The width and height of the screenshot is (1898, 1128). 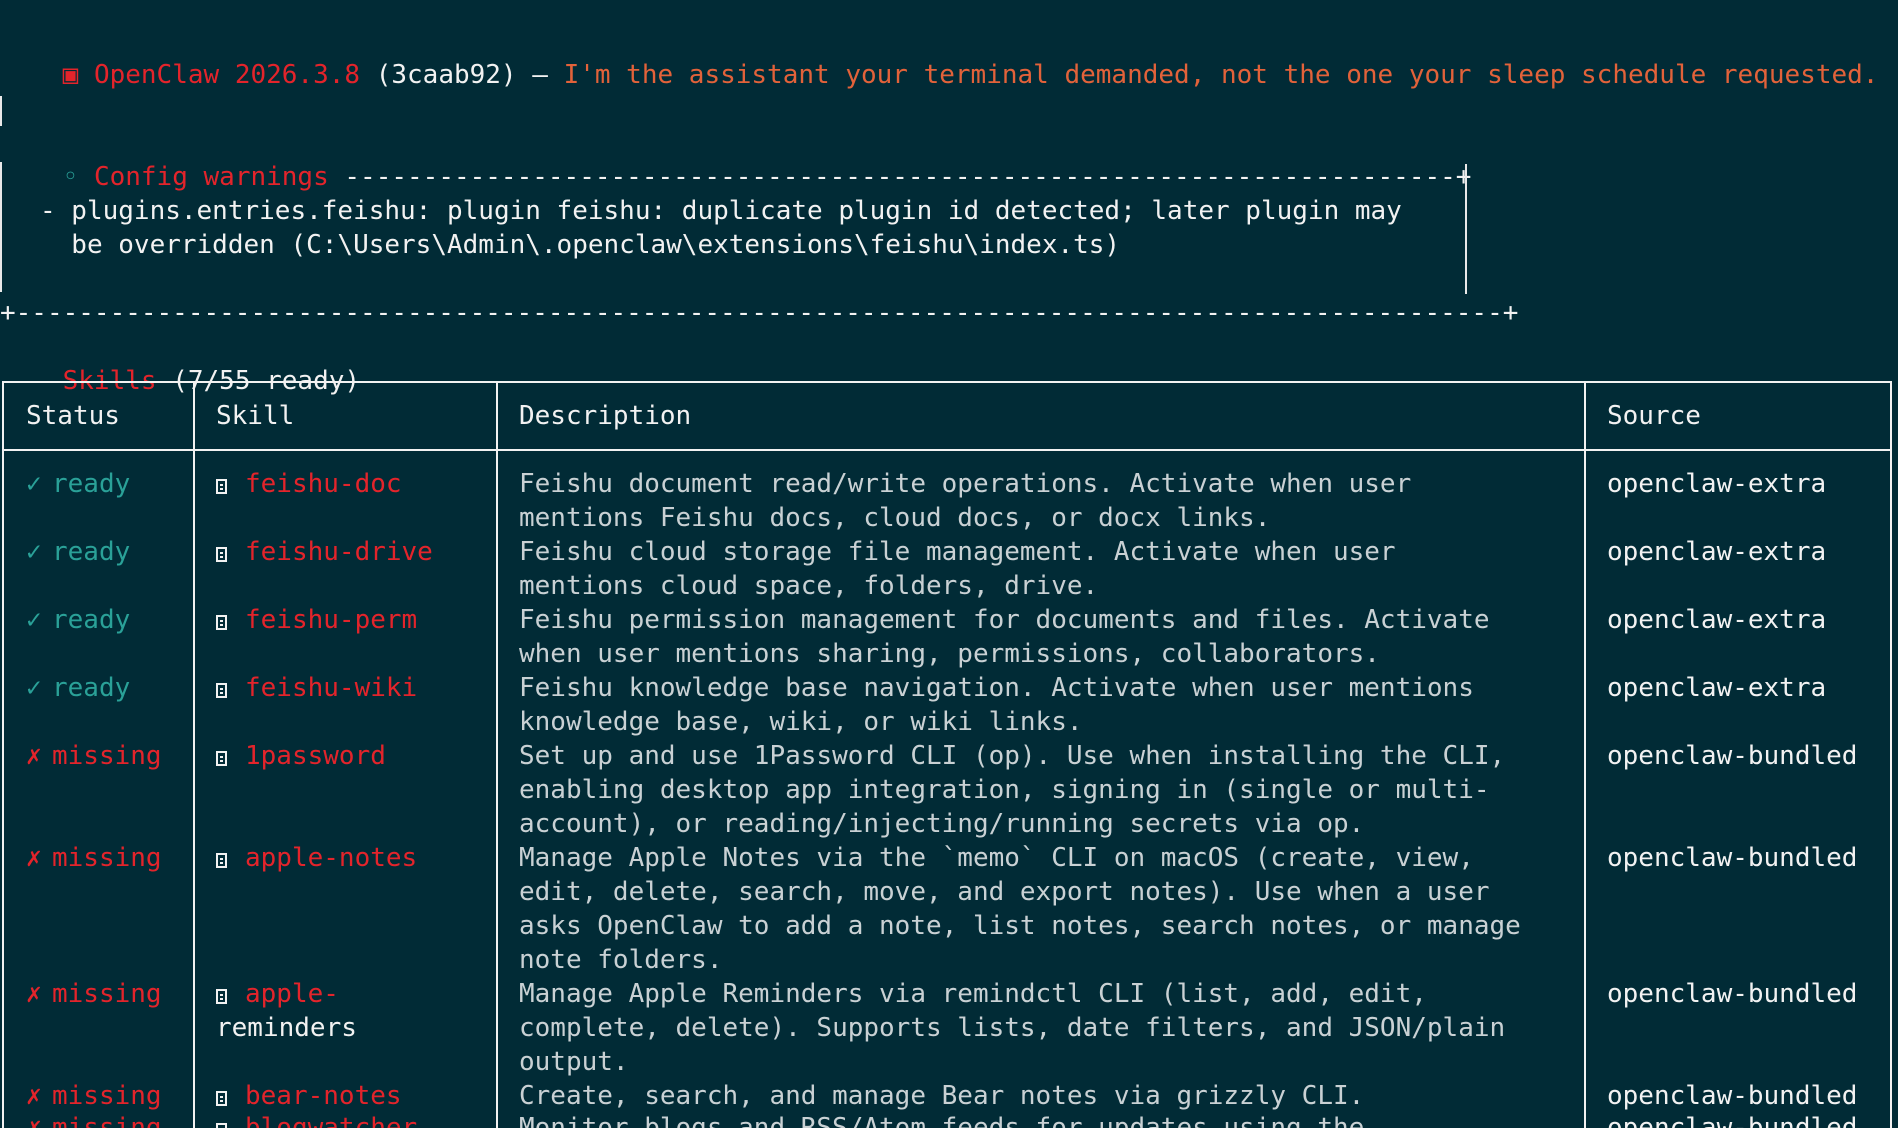 I want to click on column-header-source: Source, so click(x=1654, y=416).